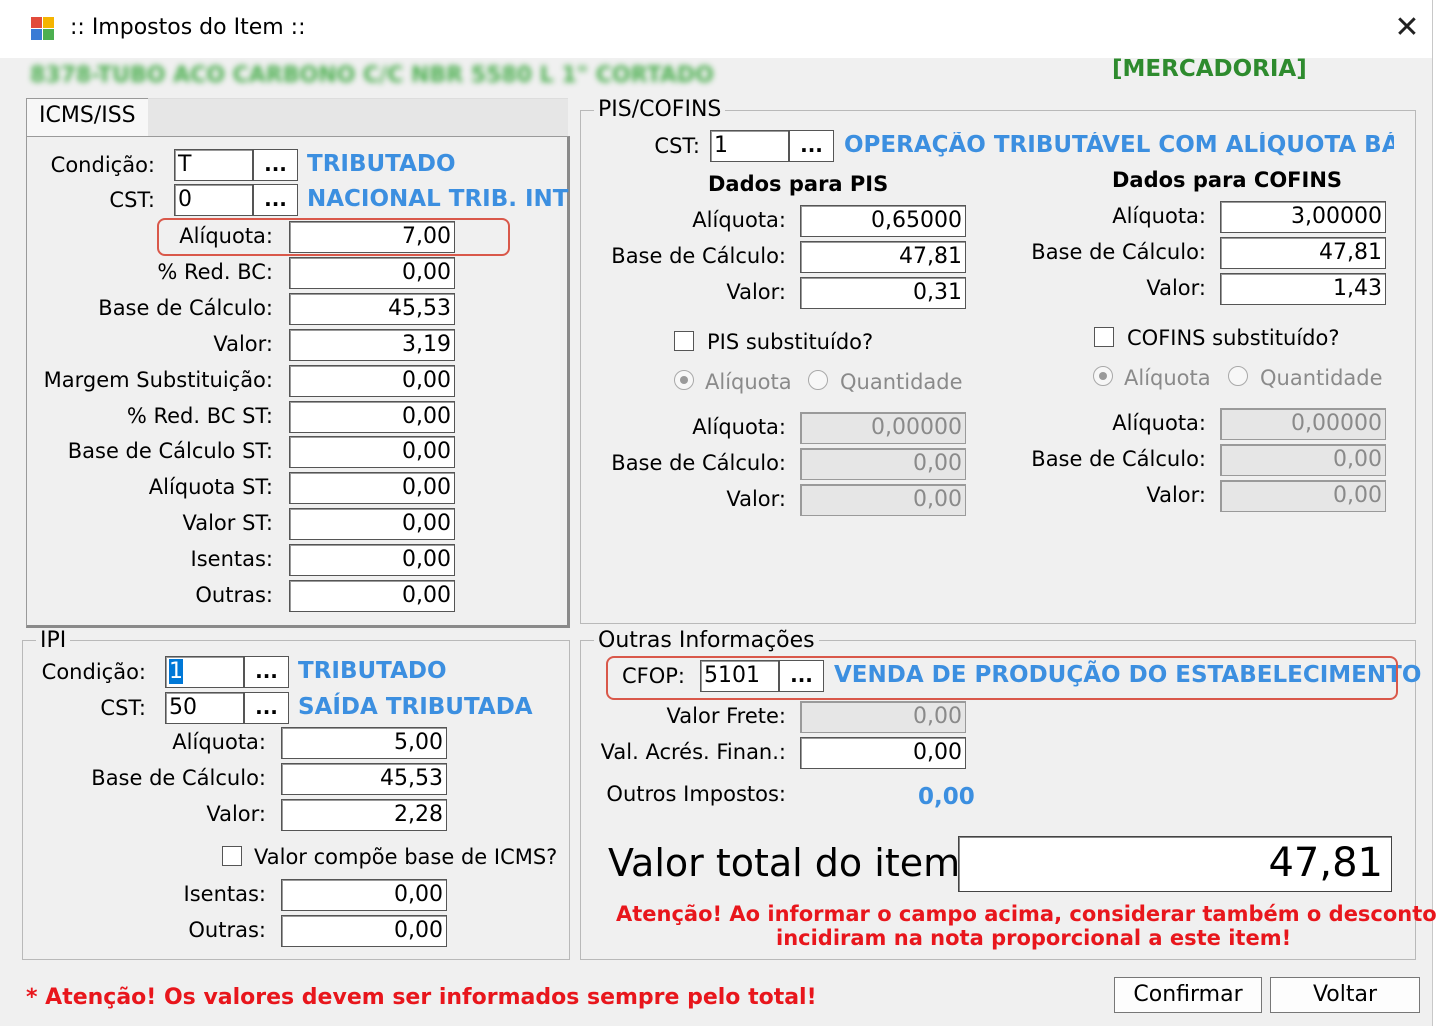 The height and width of the screenshot is (1026, 1440). What do you see at coordinates (790, 863) in the screenshot?
I see `valor-total-label: Valor total do item:` at bounding box center [790, 863].